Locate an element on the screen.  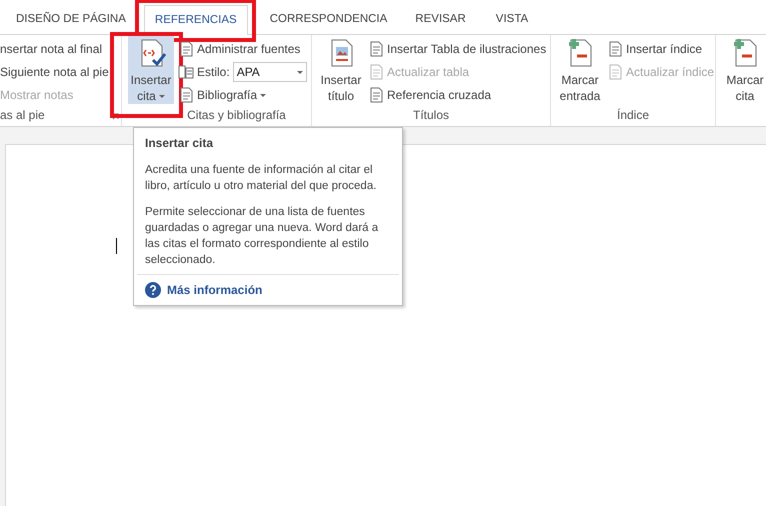
group-label: as al pie is located at coordinates (22, 115).